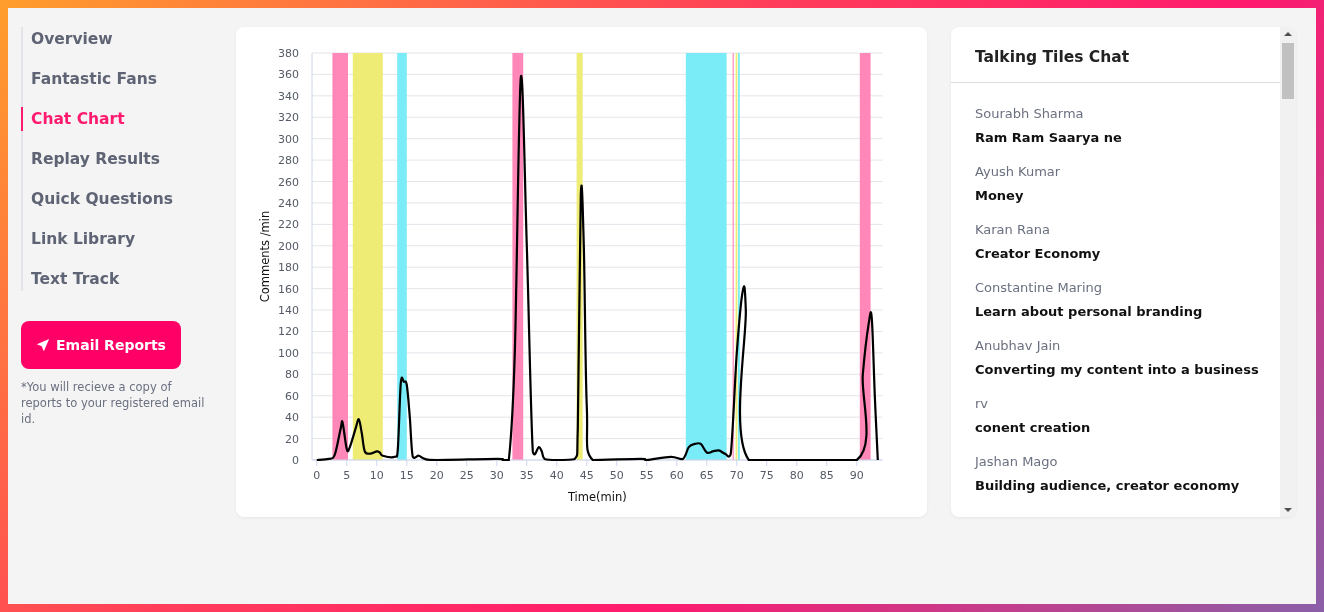  Describe the element at coordinates (288, 246) in the screenshot. I see `y-tick-label: 200` at that location.